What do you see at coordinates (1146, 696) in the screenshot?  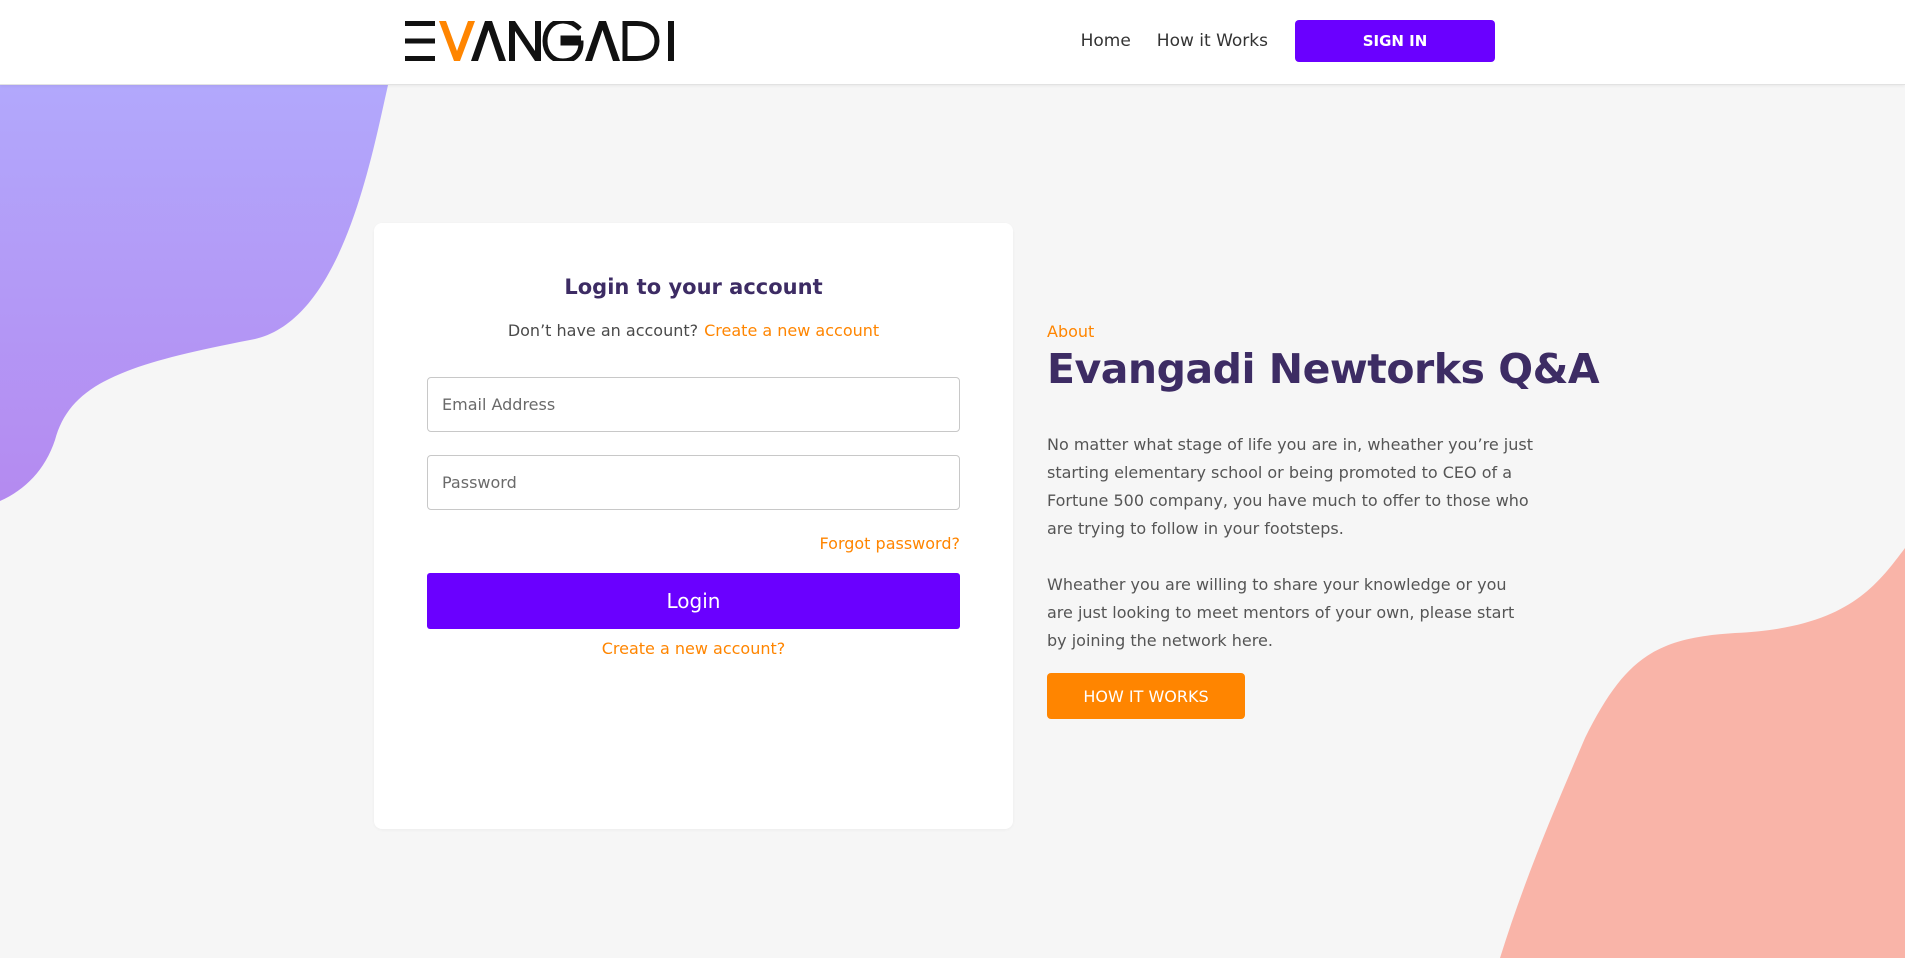 I see `how-it-works-button: HOW IT WORKS` at bounding box center [1146, 696].